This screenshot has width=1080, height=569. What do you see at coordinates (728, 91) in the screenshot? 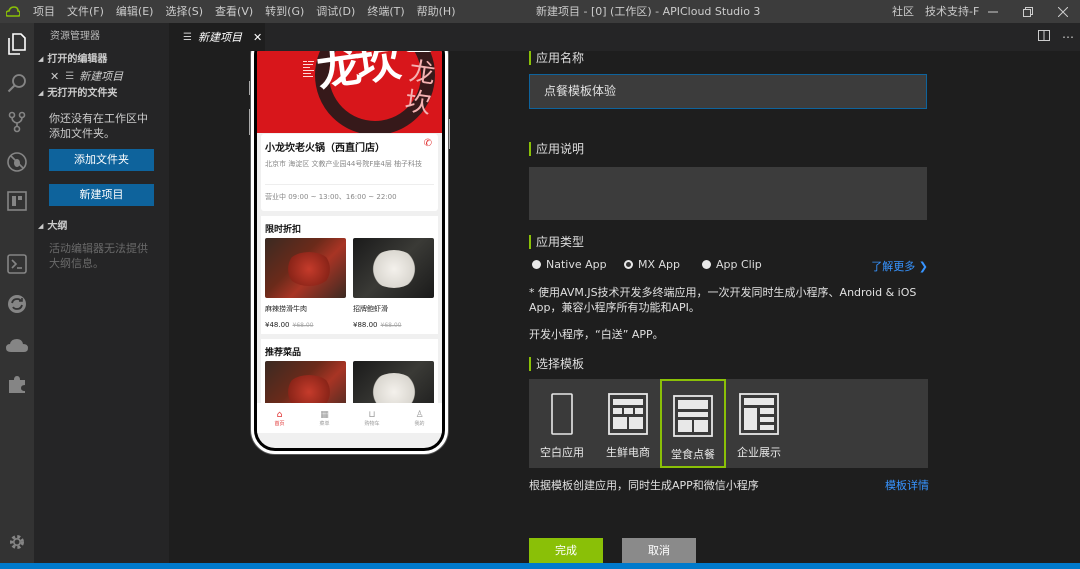
I see `app-name-input: 点餐模板体验` at bounding box center [728, 91].